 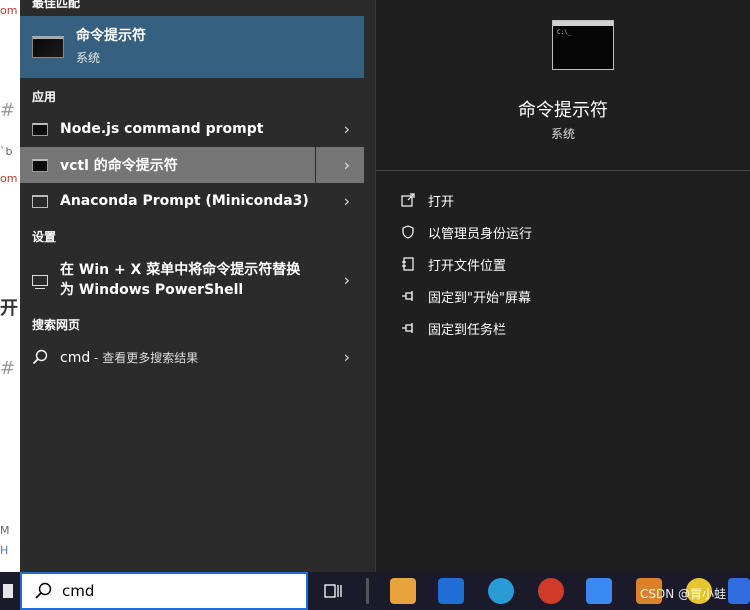 I want to click on web-search-result: cmd - 查看更多搜索结果 ›, so click(x=192, y=357).